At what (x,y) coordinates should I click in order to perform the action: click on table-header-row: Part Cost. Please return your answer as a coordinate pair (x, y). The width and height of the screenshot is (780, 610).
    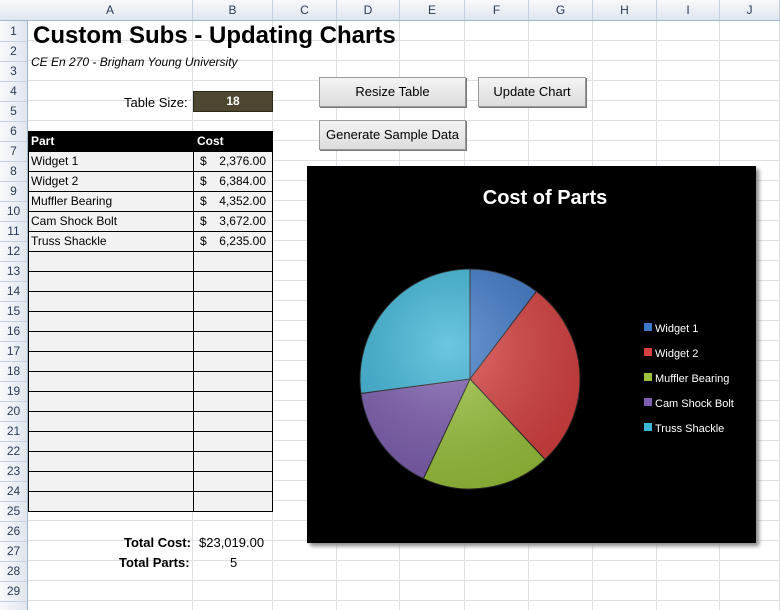
    Looking at the image, I should click on (150, 141).